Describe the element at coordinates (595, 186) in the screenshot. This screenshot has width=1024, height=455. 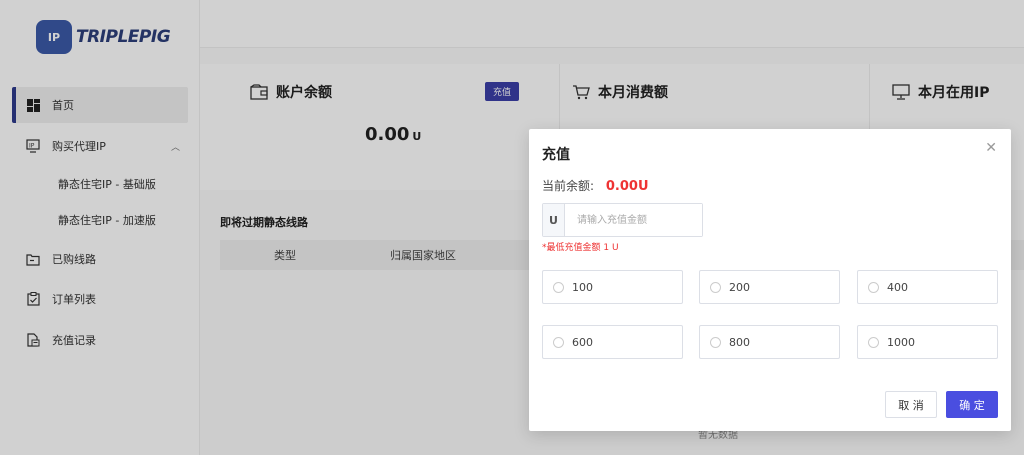
I see `current-balance: 当前余额: 0.00U` at that location.